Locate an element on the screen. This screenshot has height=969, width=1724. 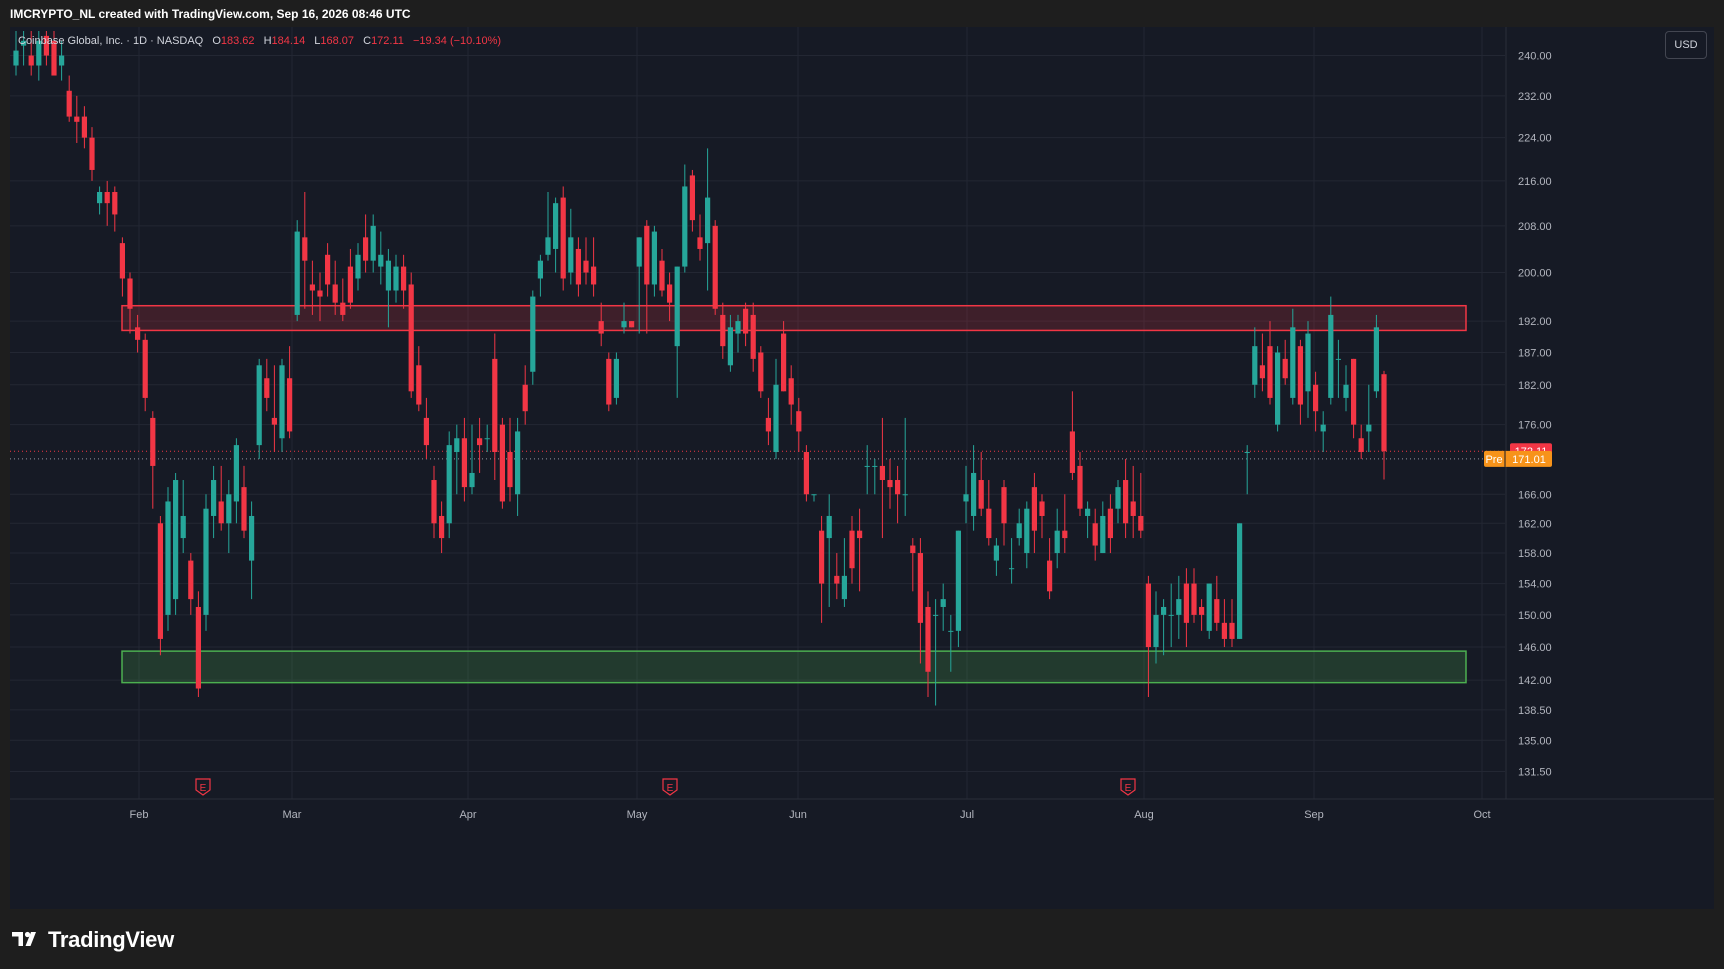
earnings-markers: EEE is located at coordinates (665, 787).